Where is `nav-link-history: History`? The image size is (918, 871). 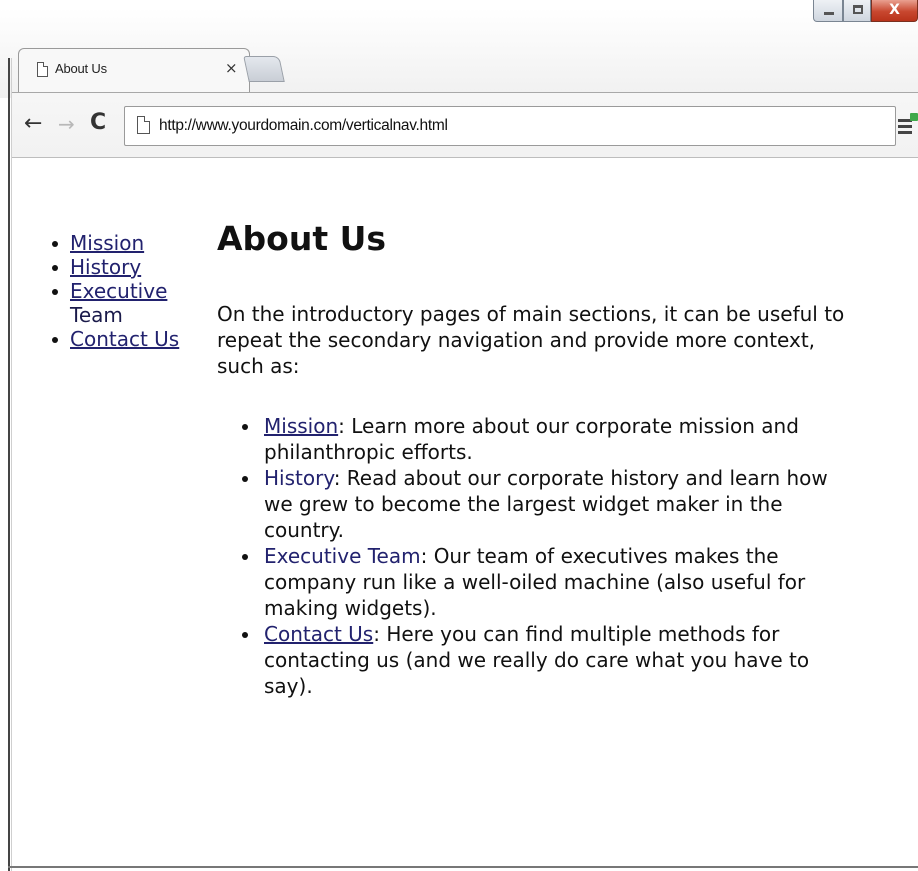
nav-link-history: History is located at coordinates (105, 267).